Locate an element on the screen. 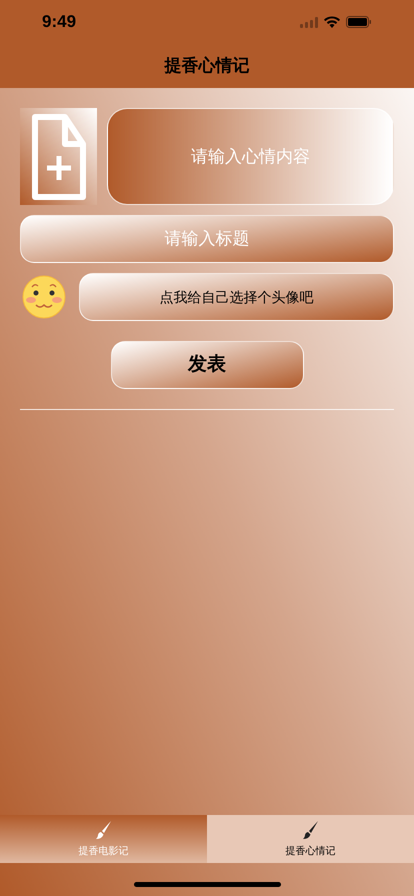 The image size is (414, 896). publish-button: 发表 is located at coordinates (207, 365).